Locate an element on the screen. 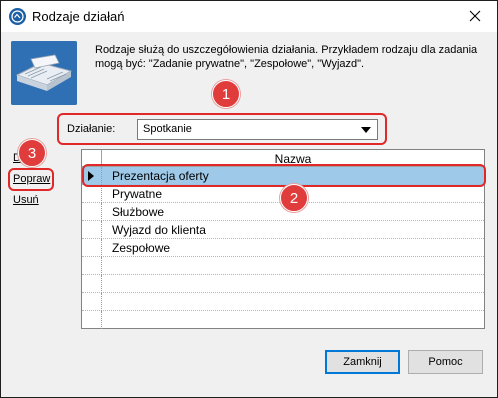 Image resolution: width=498 pixels, height=398 pixels. close-button: Zamknij is located at coordinates (362, 362).